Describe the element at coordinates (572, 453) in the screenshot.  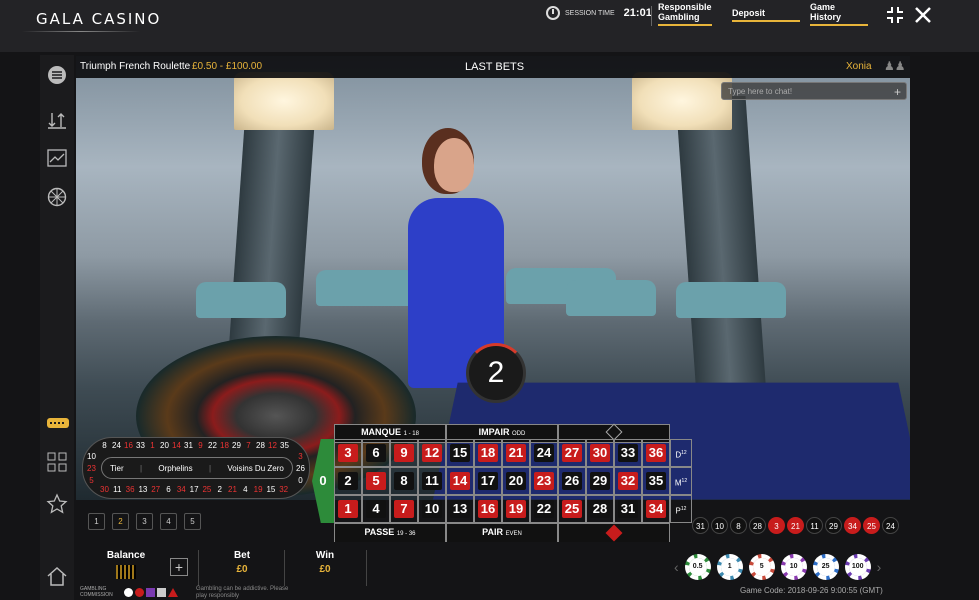
I see `number-cell: 27` at that location.